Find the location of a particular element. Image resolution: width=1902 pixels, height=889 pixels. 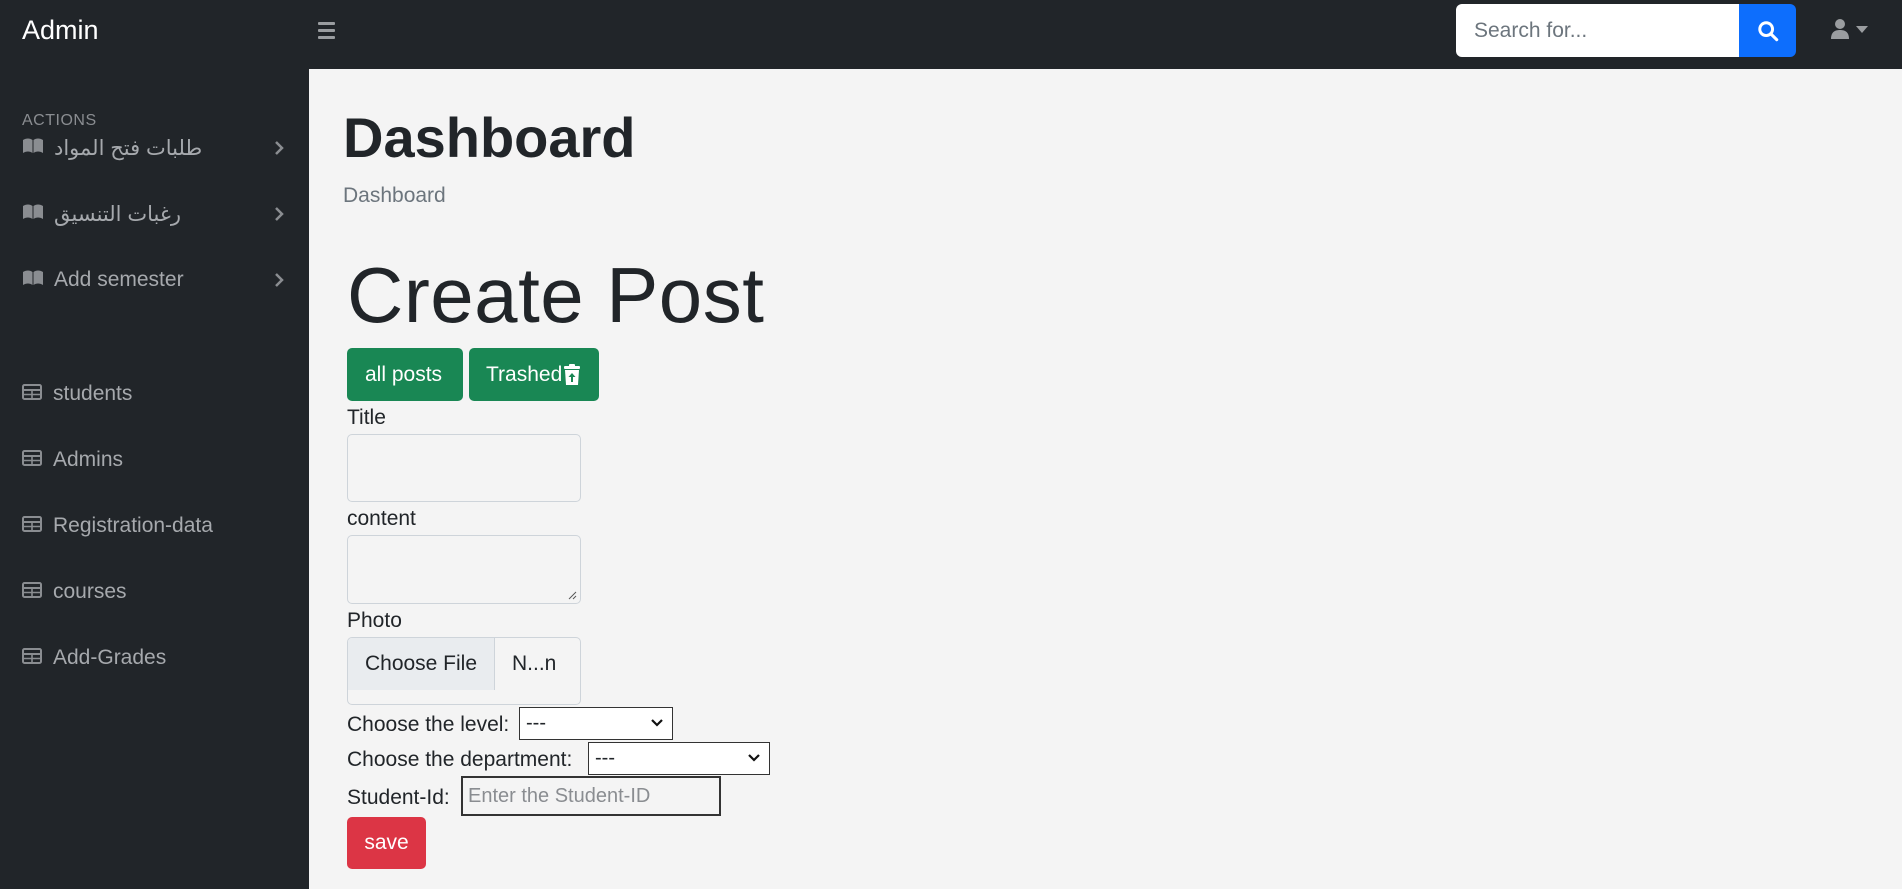

brand-logo: Admin is located at coordinates (60, 30).